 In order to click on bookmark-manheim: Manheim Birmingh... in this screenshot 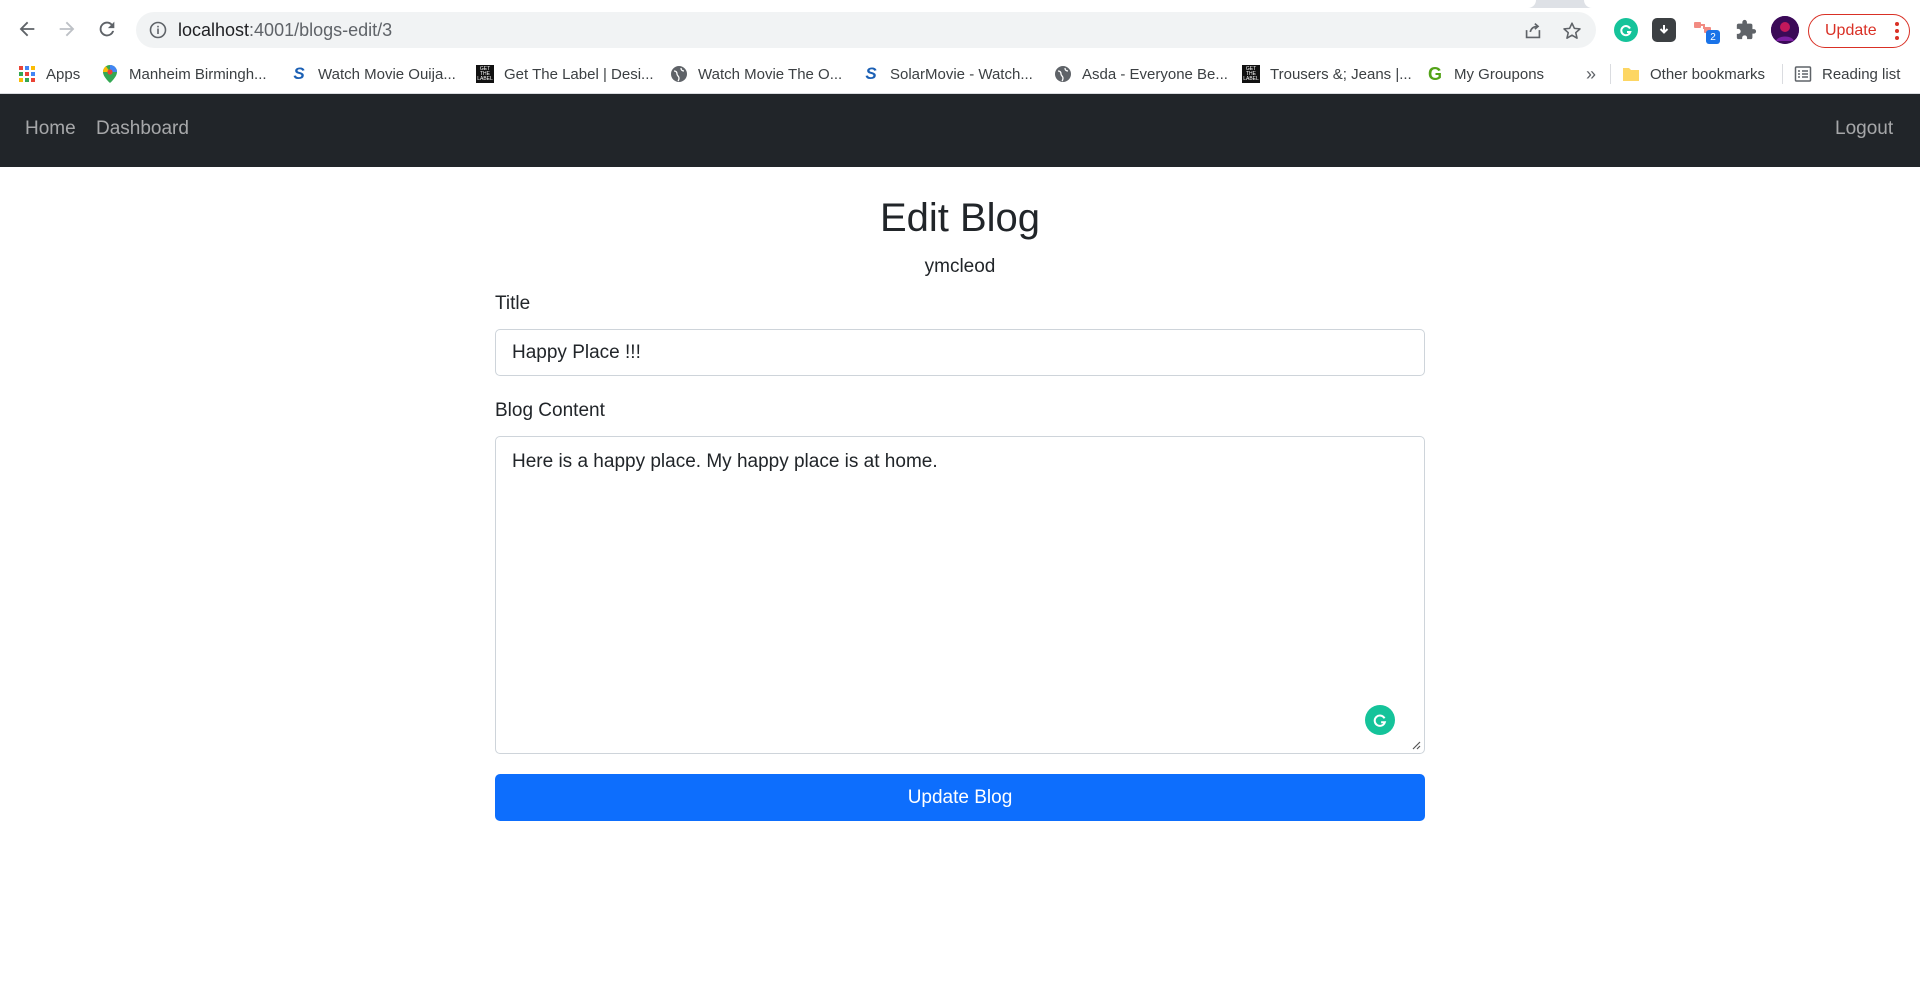, I will do `click(184, 74)`.